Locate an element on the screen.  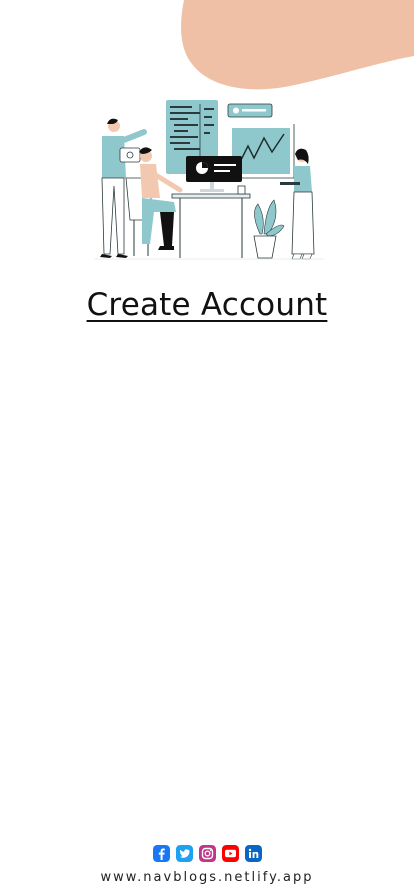
monitor is located at coordinates (214, 174).